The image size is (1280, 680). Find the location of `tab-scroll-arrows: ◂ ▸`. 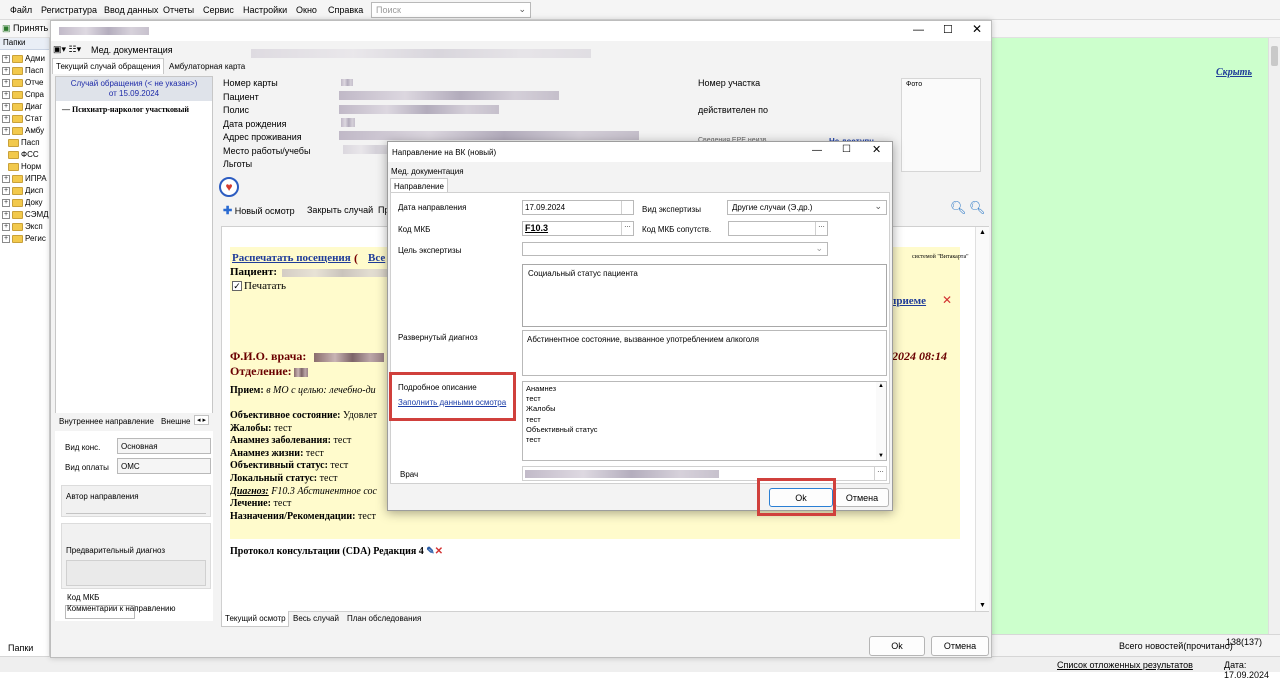

tab-scroll-arrows: ◂ ▸ is located at coordinates (201, 420).